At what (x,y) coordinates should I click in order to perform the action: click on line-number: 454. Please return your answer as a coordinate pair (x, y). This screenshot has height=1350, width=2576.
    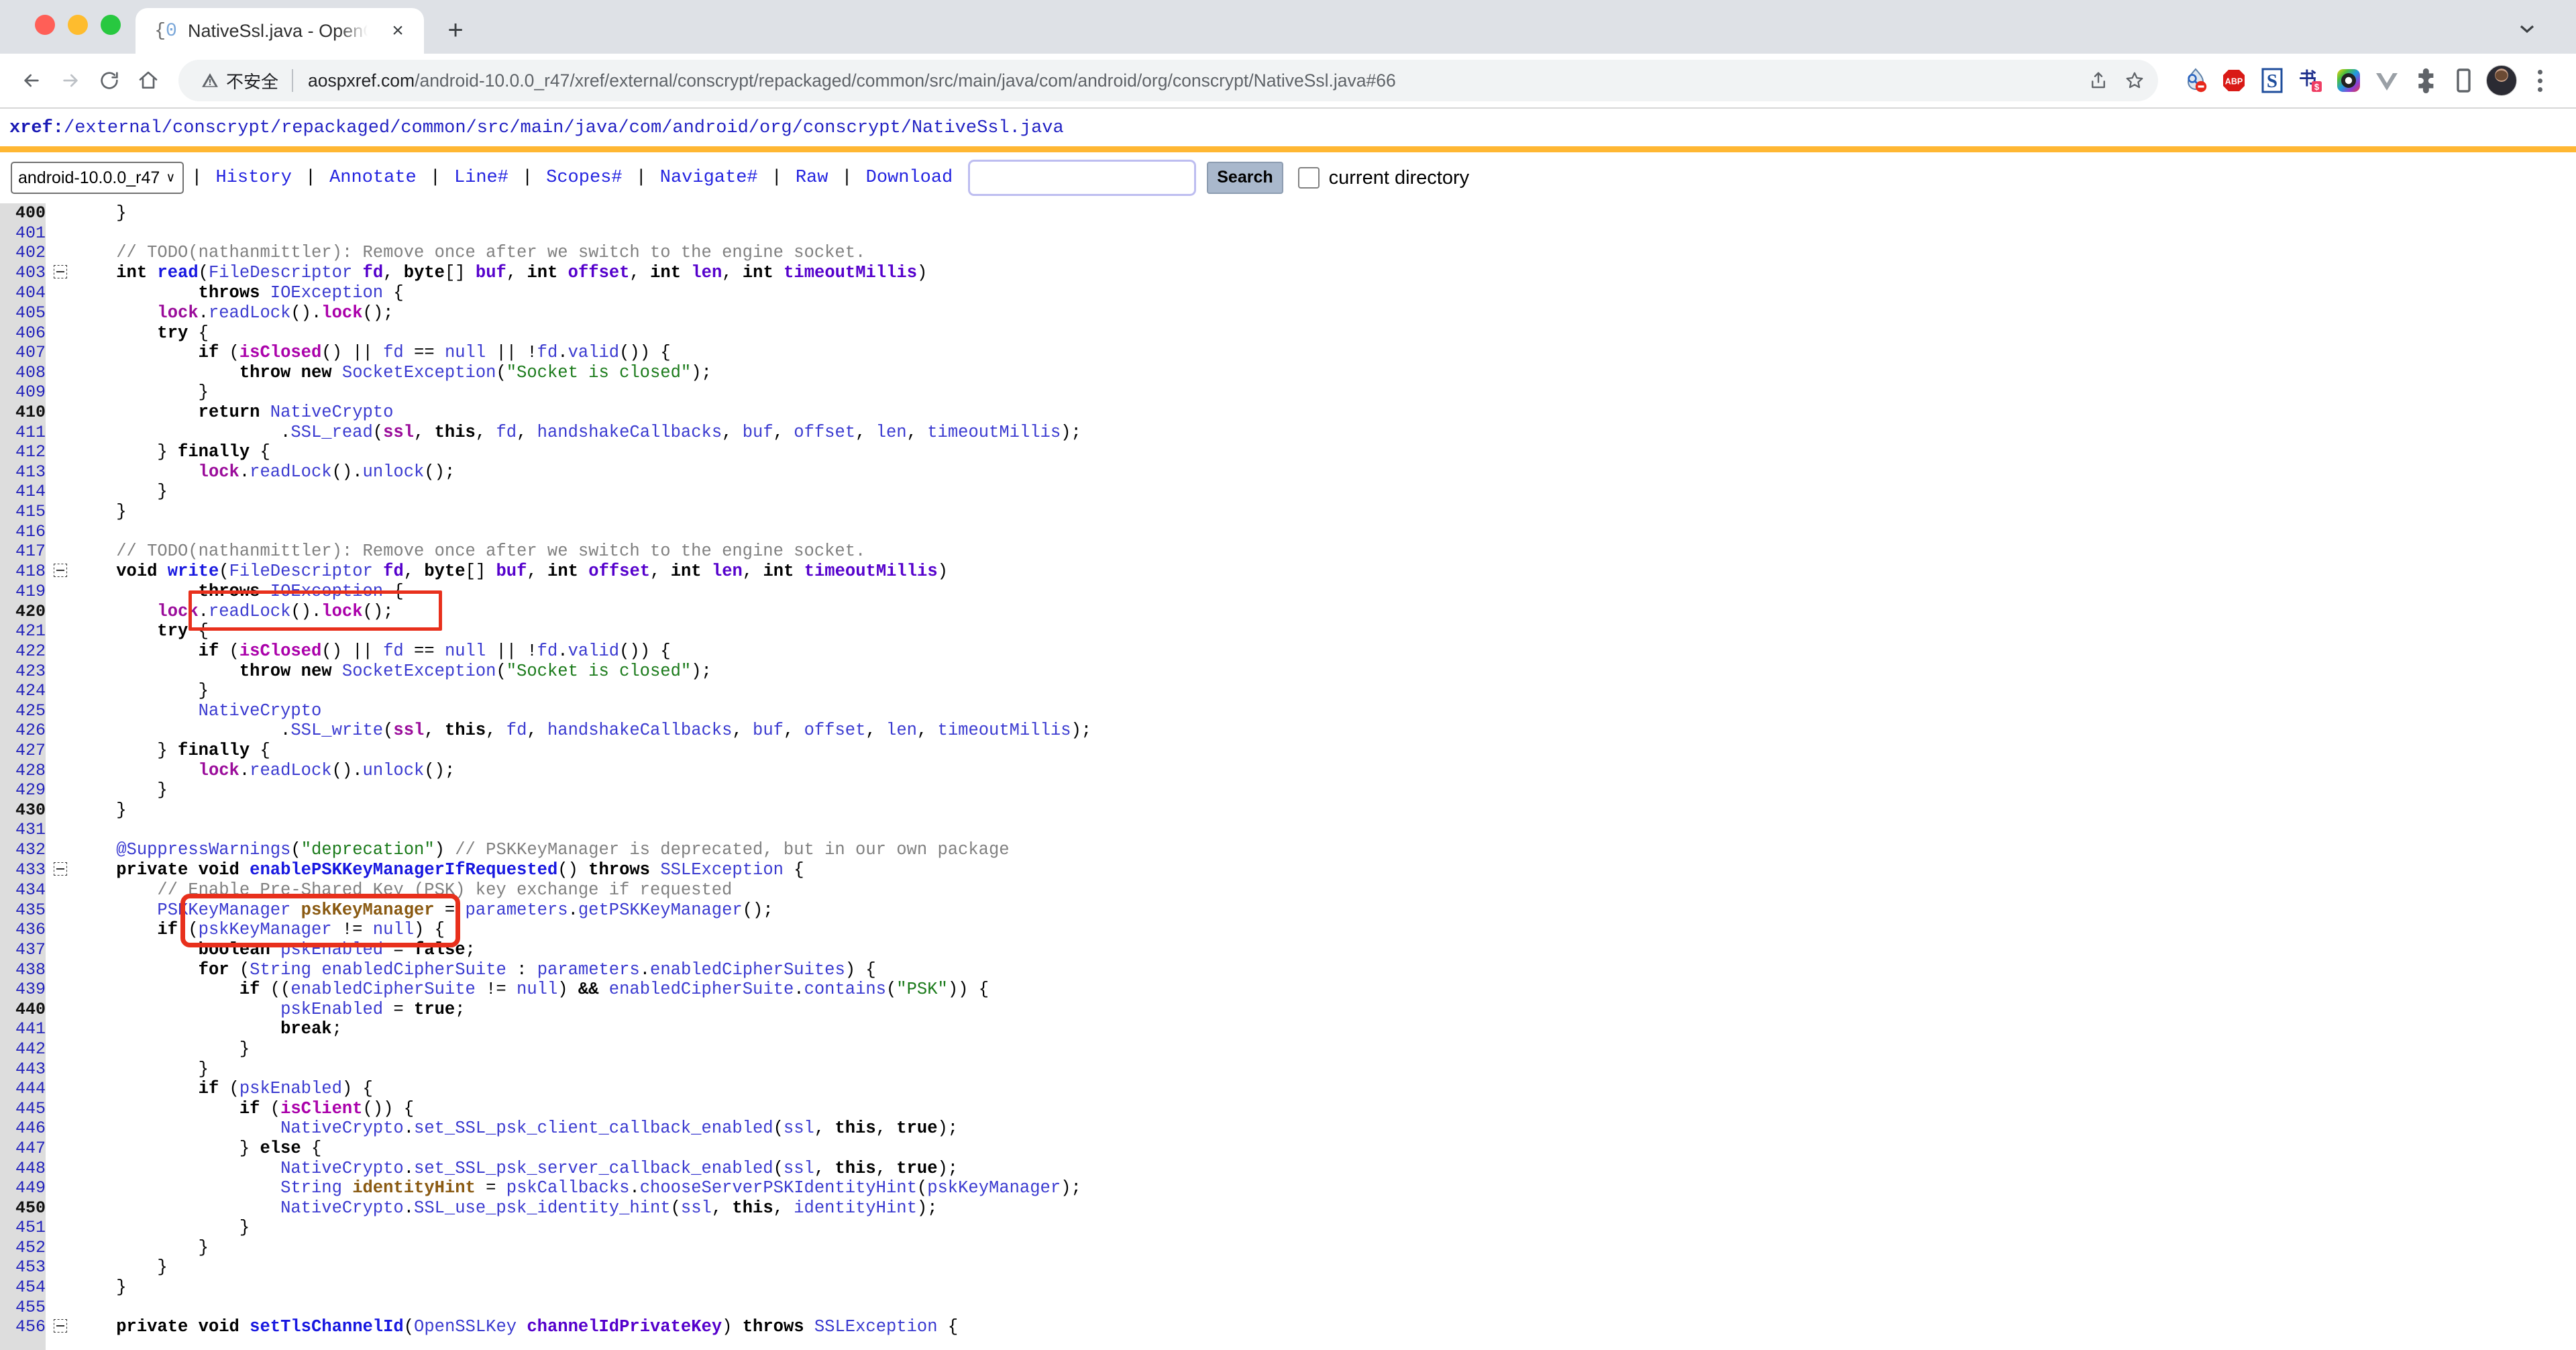
    Looking at the image, I should click on (23, 1288).